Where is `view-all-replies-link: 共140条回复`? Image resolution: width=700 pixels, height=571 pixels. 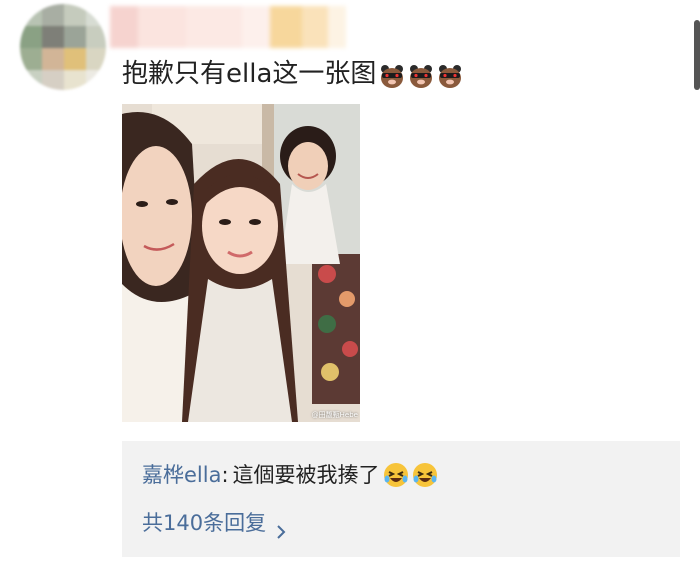
view-all-replies-link: 共140条回复 is located at coordinates (214, 523).